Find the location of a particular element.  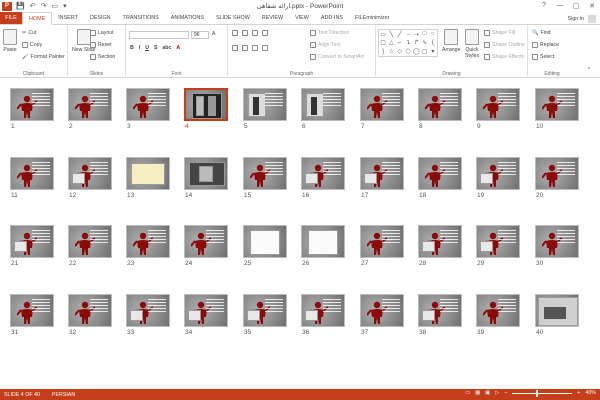

shape-circle-icon: ◯ is located at coordinates (416, 51).